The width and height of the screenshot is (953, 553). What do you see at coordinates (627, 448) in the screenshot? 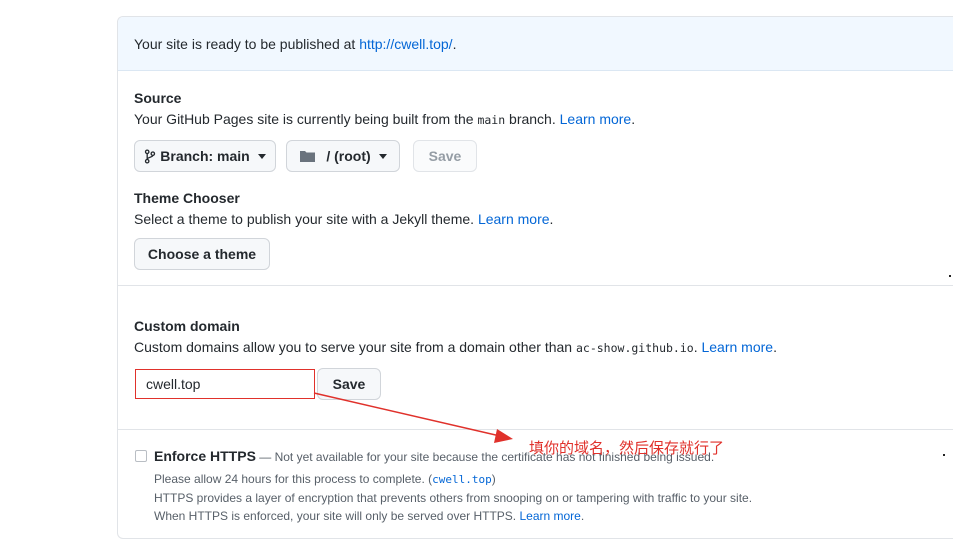
I see `annotation-text: 填你的域名，然后保存就行了` at bounding box center [627, 448].